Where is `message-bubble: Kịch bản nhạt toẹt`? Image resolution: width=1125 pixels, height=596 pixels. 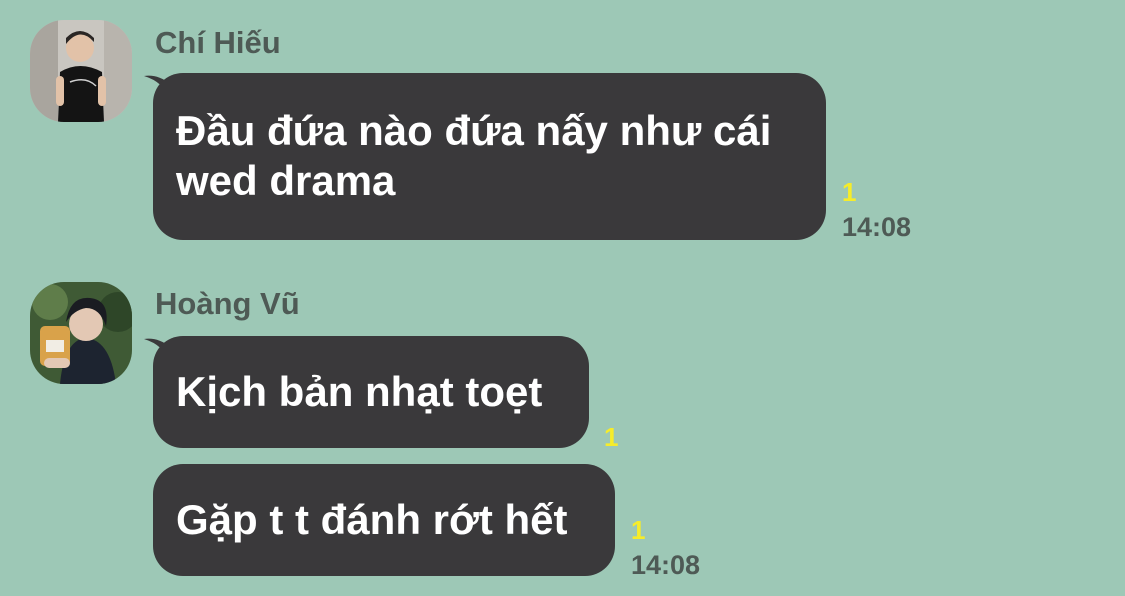
message-bubble: Kịch bản nhạt toẹt is located at coordinates (371, 392).